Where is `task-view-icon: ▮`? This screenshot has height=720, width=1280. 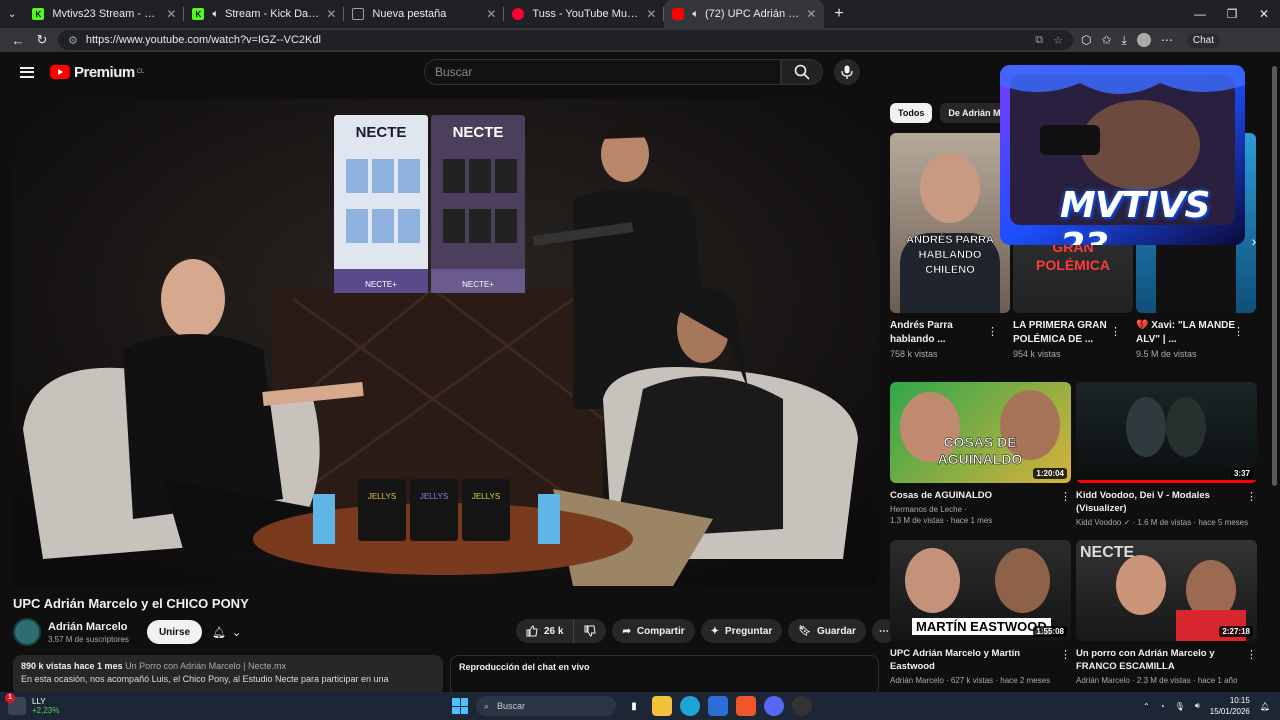 task-view-icon: ▮ is located at coordinates (634, 706).